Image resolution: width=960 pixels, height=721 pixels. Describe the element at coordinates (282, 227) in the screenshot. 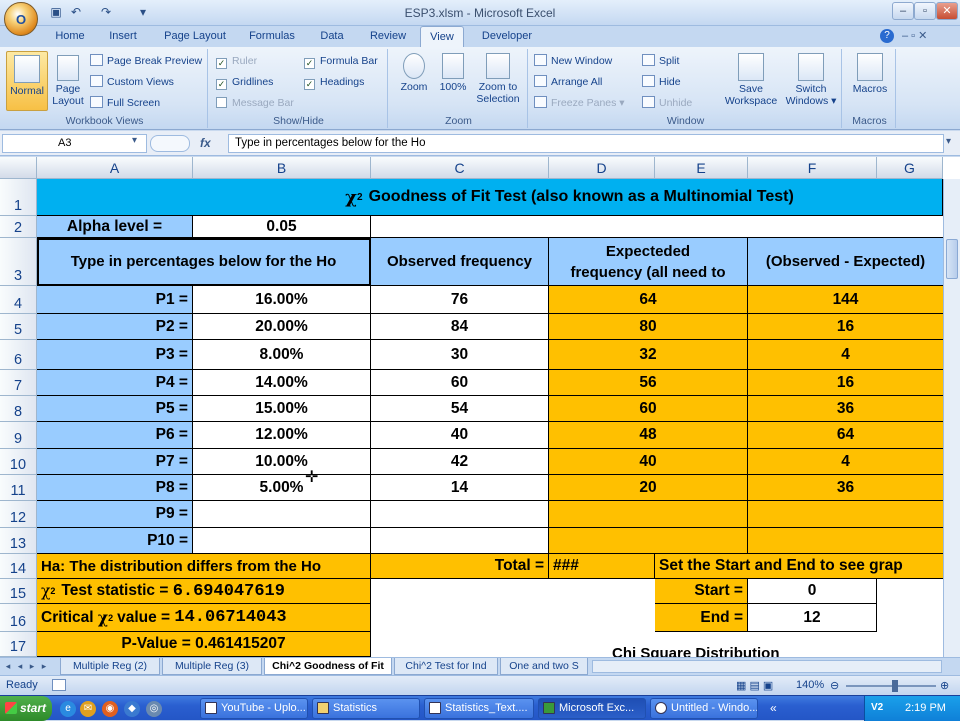

I see `alpha-value: 0.05` at that location.